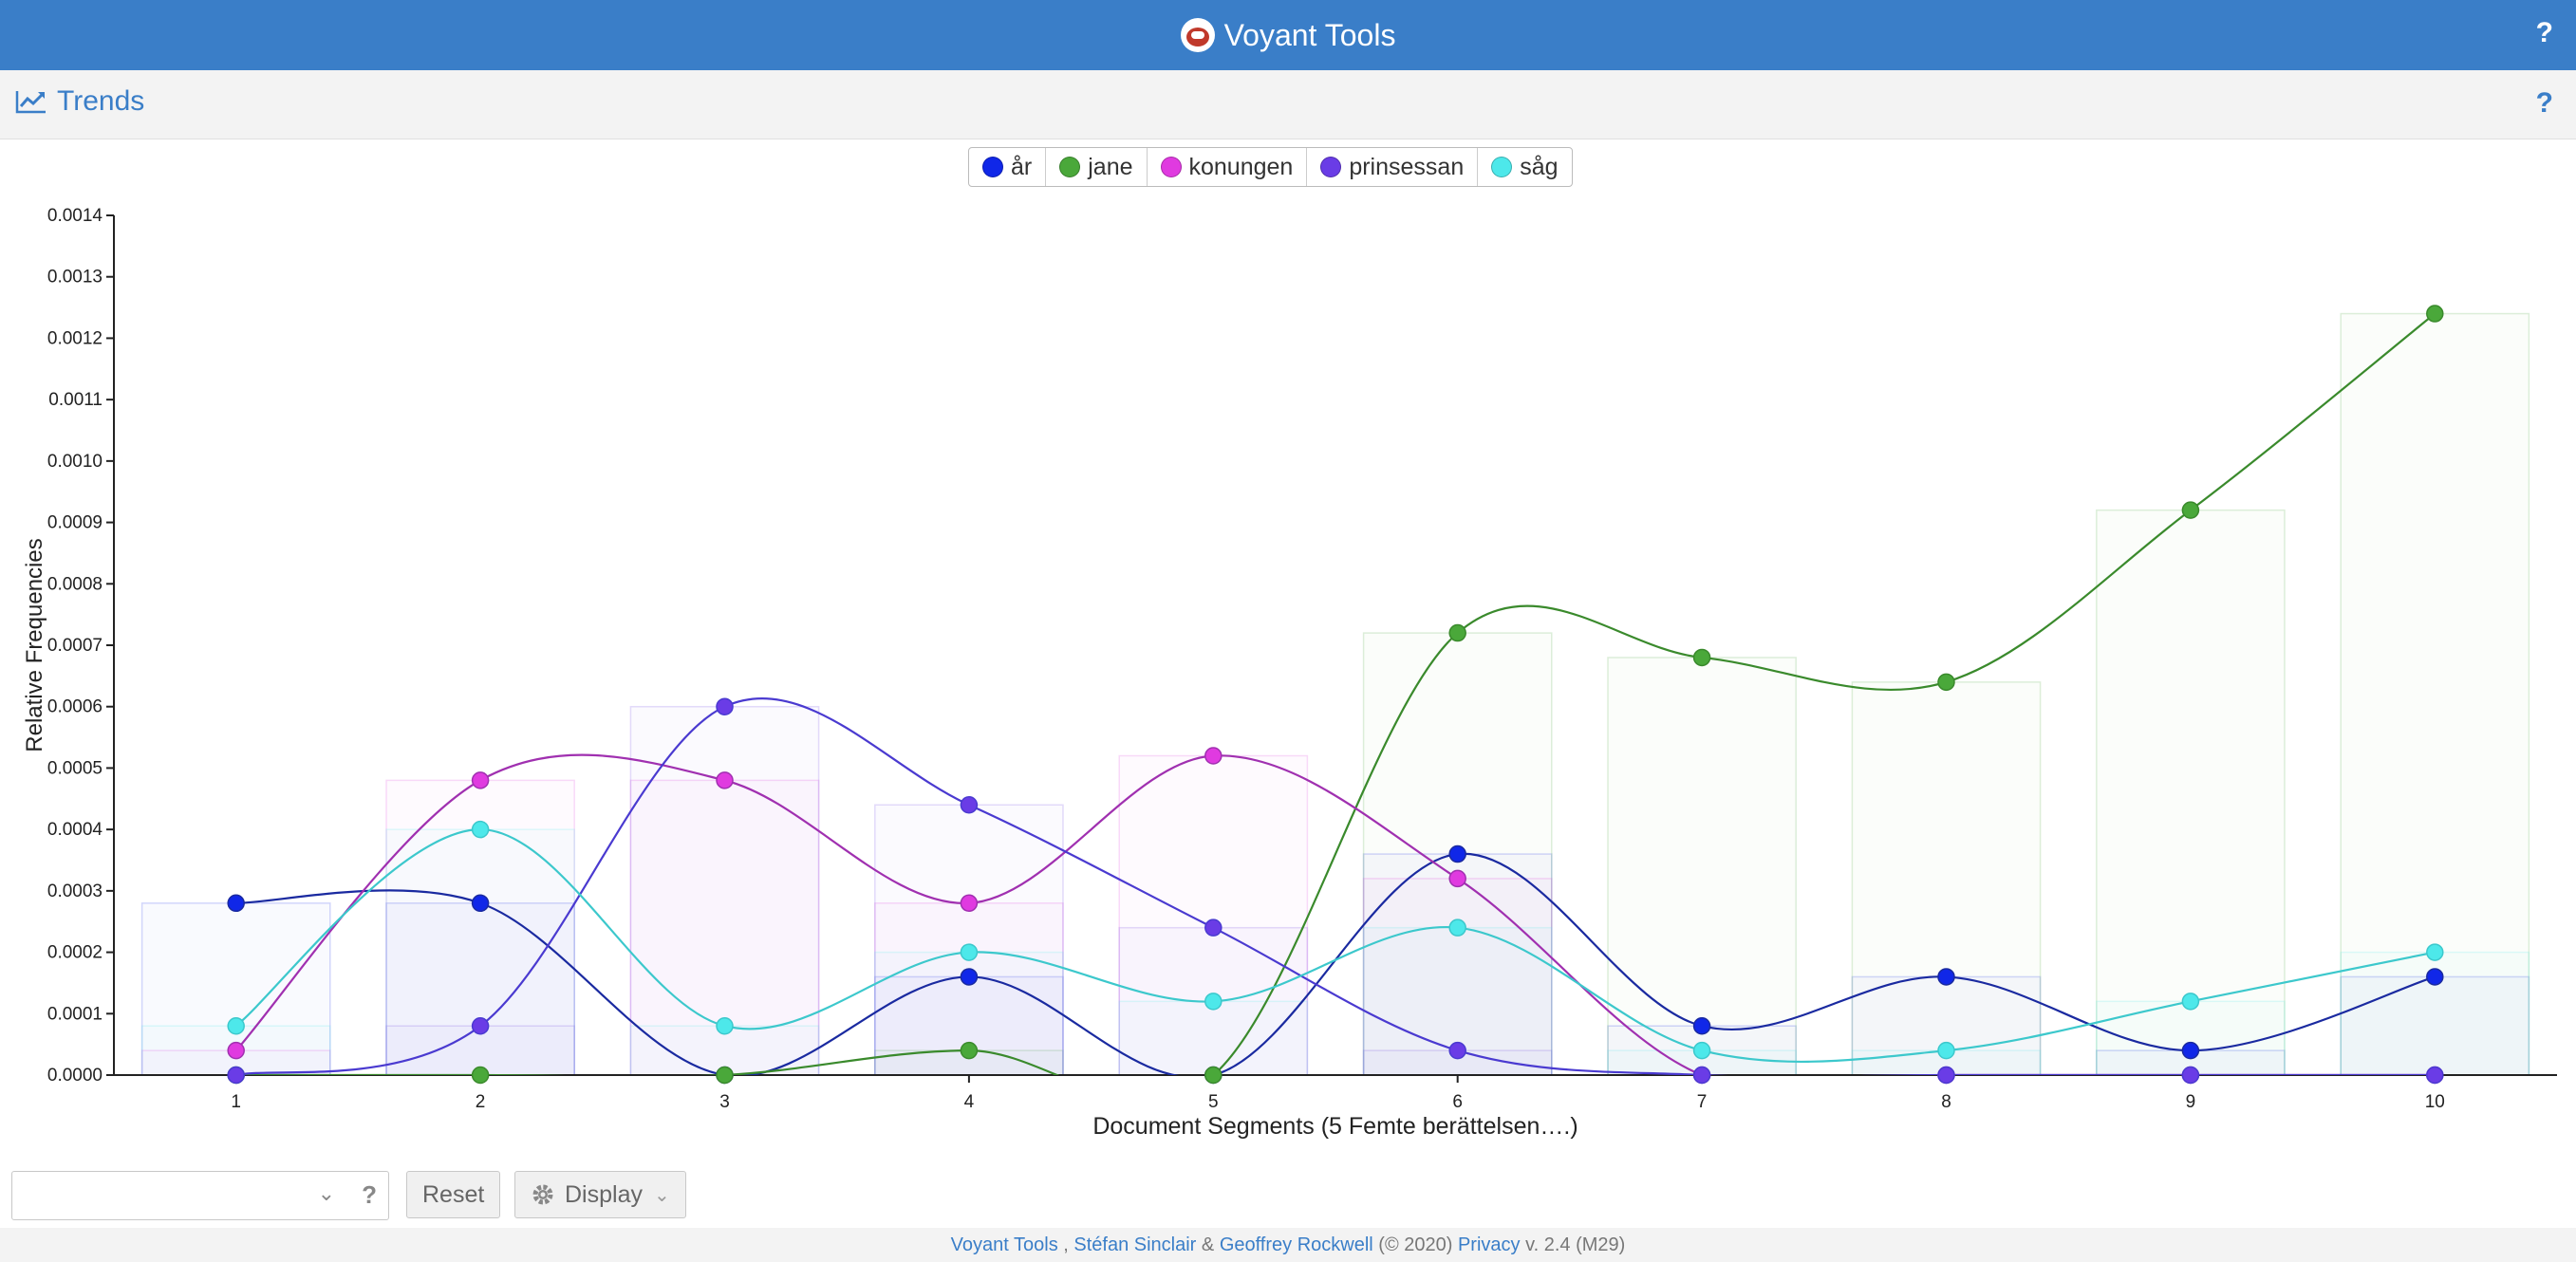  What do you see at coordinates (75, 584) in the screenshot?
I see `y-tick-label: 0.0008` at bounding box center [75, 584].